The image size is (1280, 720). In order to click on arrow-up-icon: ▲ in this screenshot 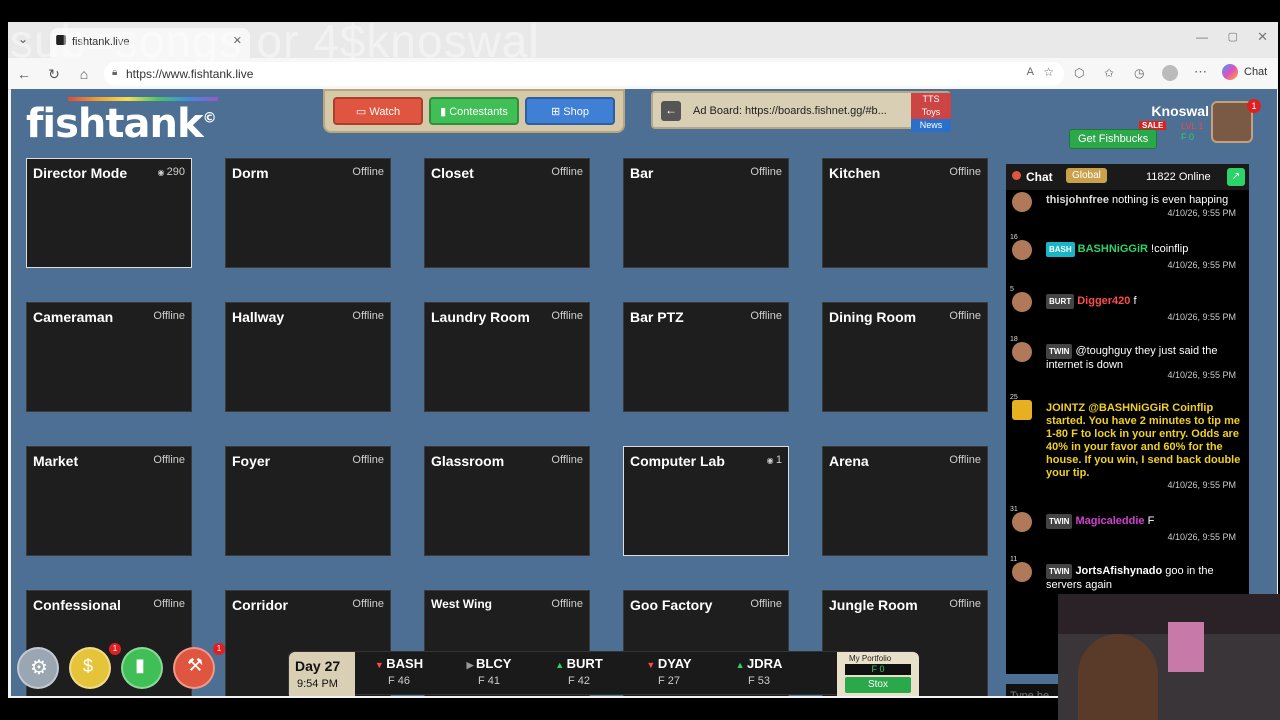, I will do `click(741, 665)`.